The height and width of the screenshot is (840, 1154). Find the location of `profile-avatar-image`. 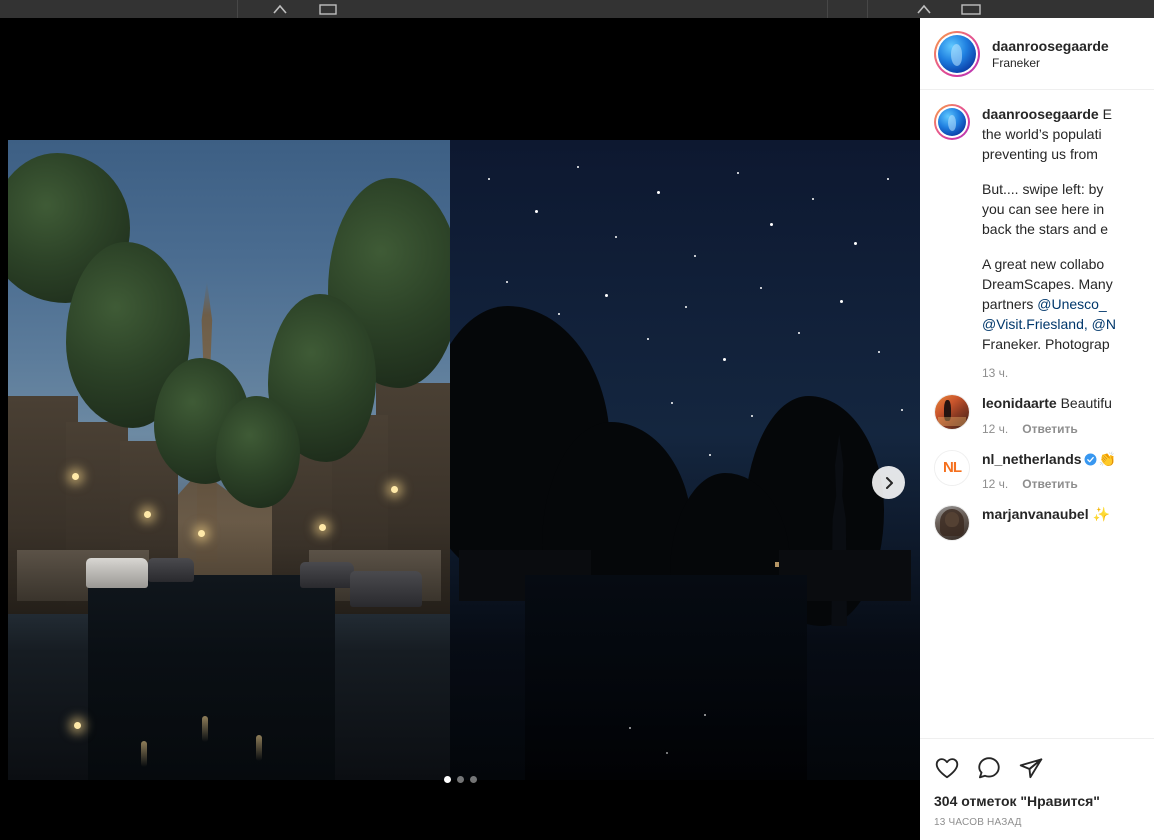

profile-avatar-image is located at coordinates (957, 53).